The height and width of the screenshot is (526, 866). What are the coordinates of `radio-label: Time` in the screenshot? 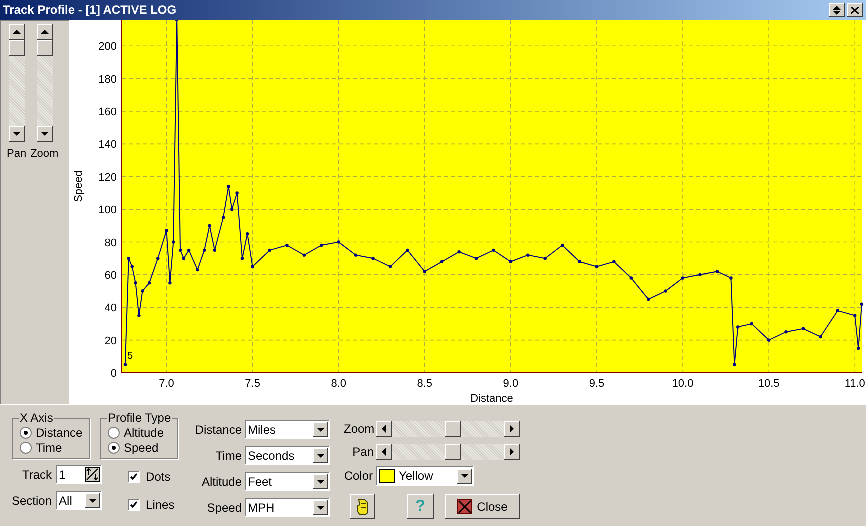 It's located at (49, 448).